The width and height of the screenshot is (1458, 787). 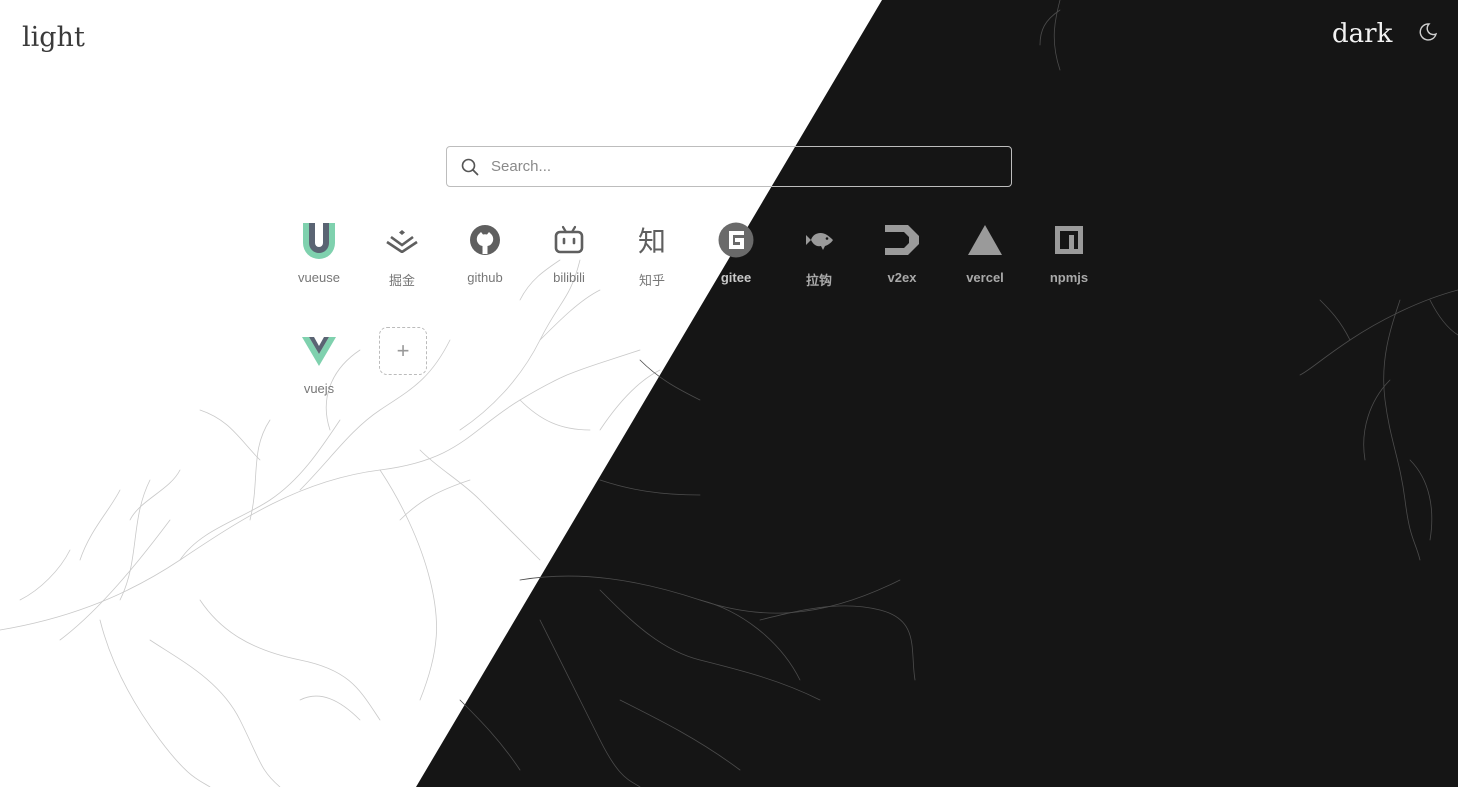 I want to click on shortcut-label: vueuse, so click(x=319, y=277).